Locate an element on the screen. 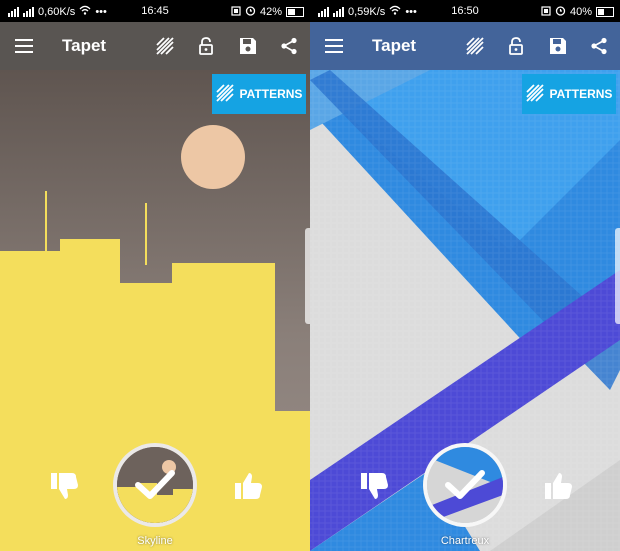 This screenshot has width=620, height=551. battery-percent: 40% is located at coordinates (580, 12).